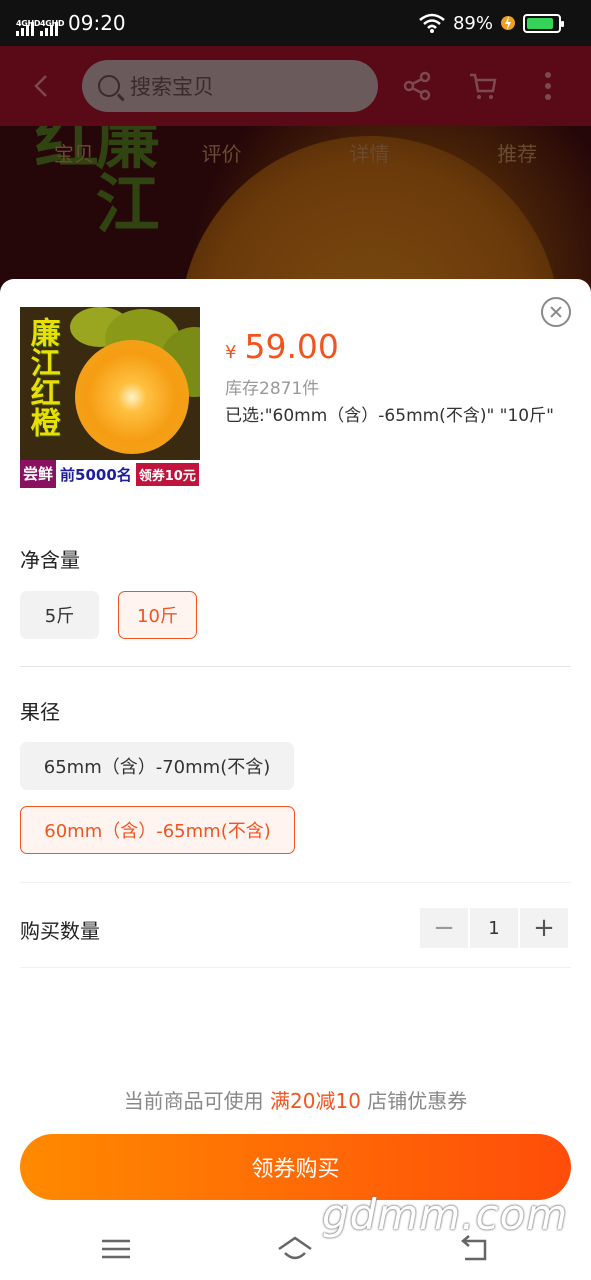  Describe the element at coordinates (295, 152) in the screenshot. I see `product-tabs: 宝贝 评价 详情 推荐` at that location.